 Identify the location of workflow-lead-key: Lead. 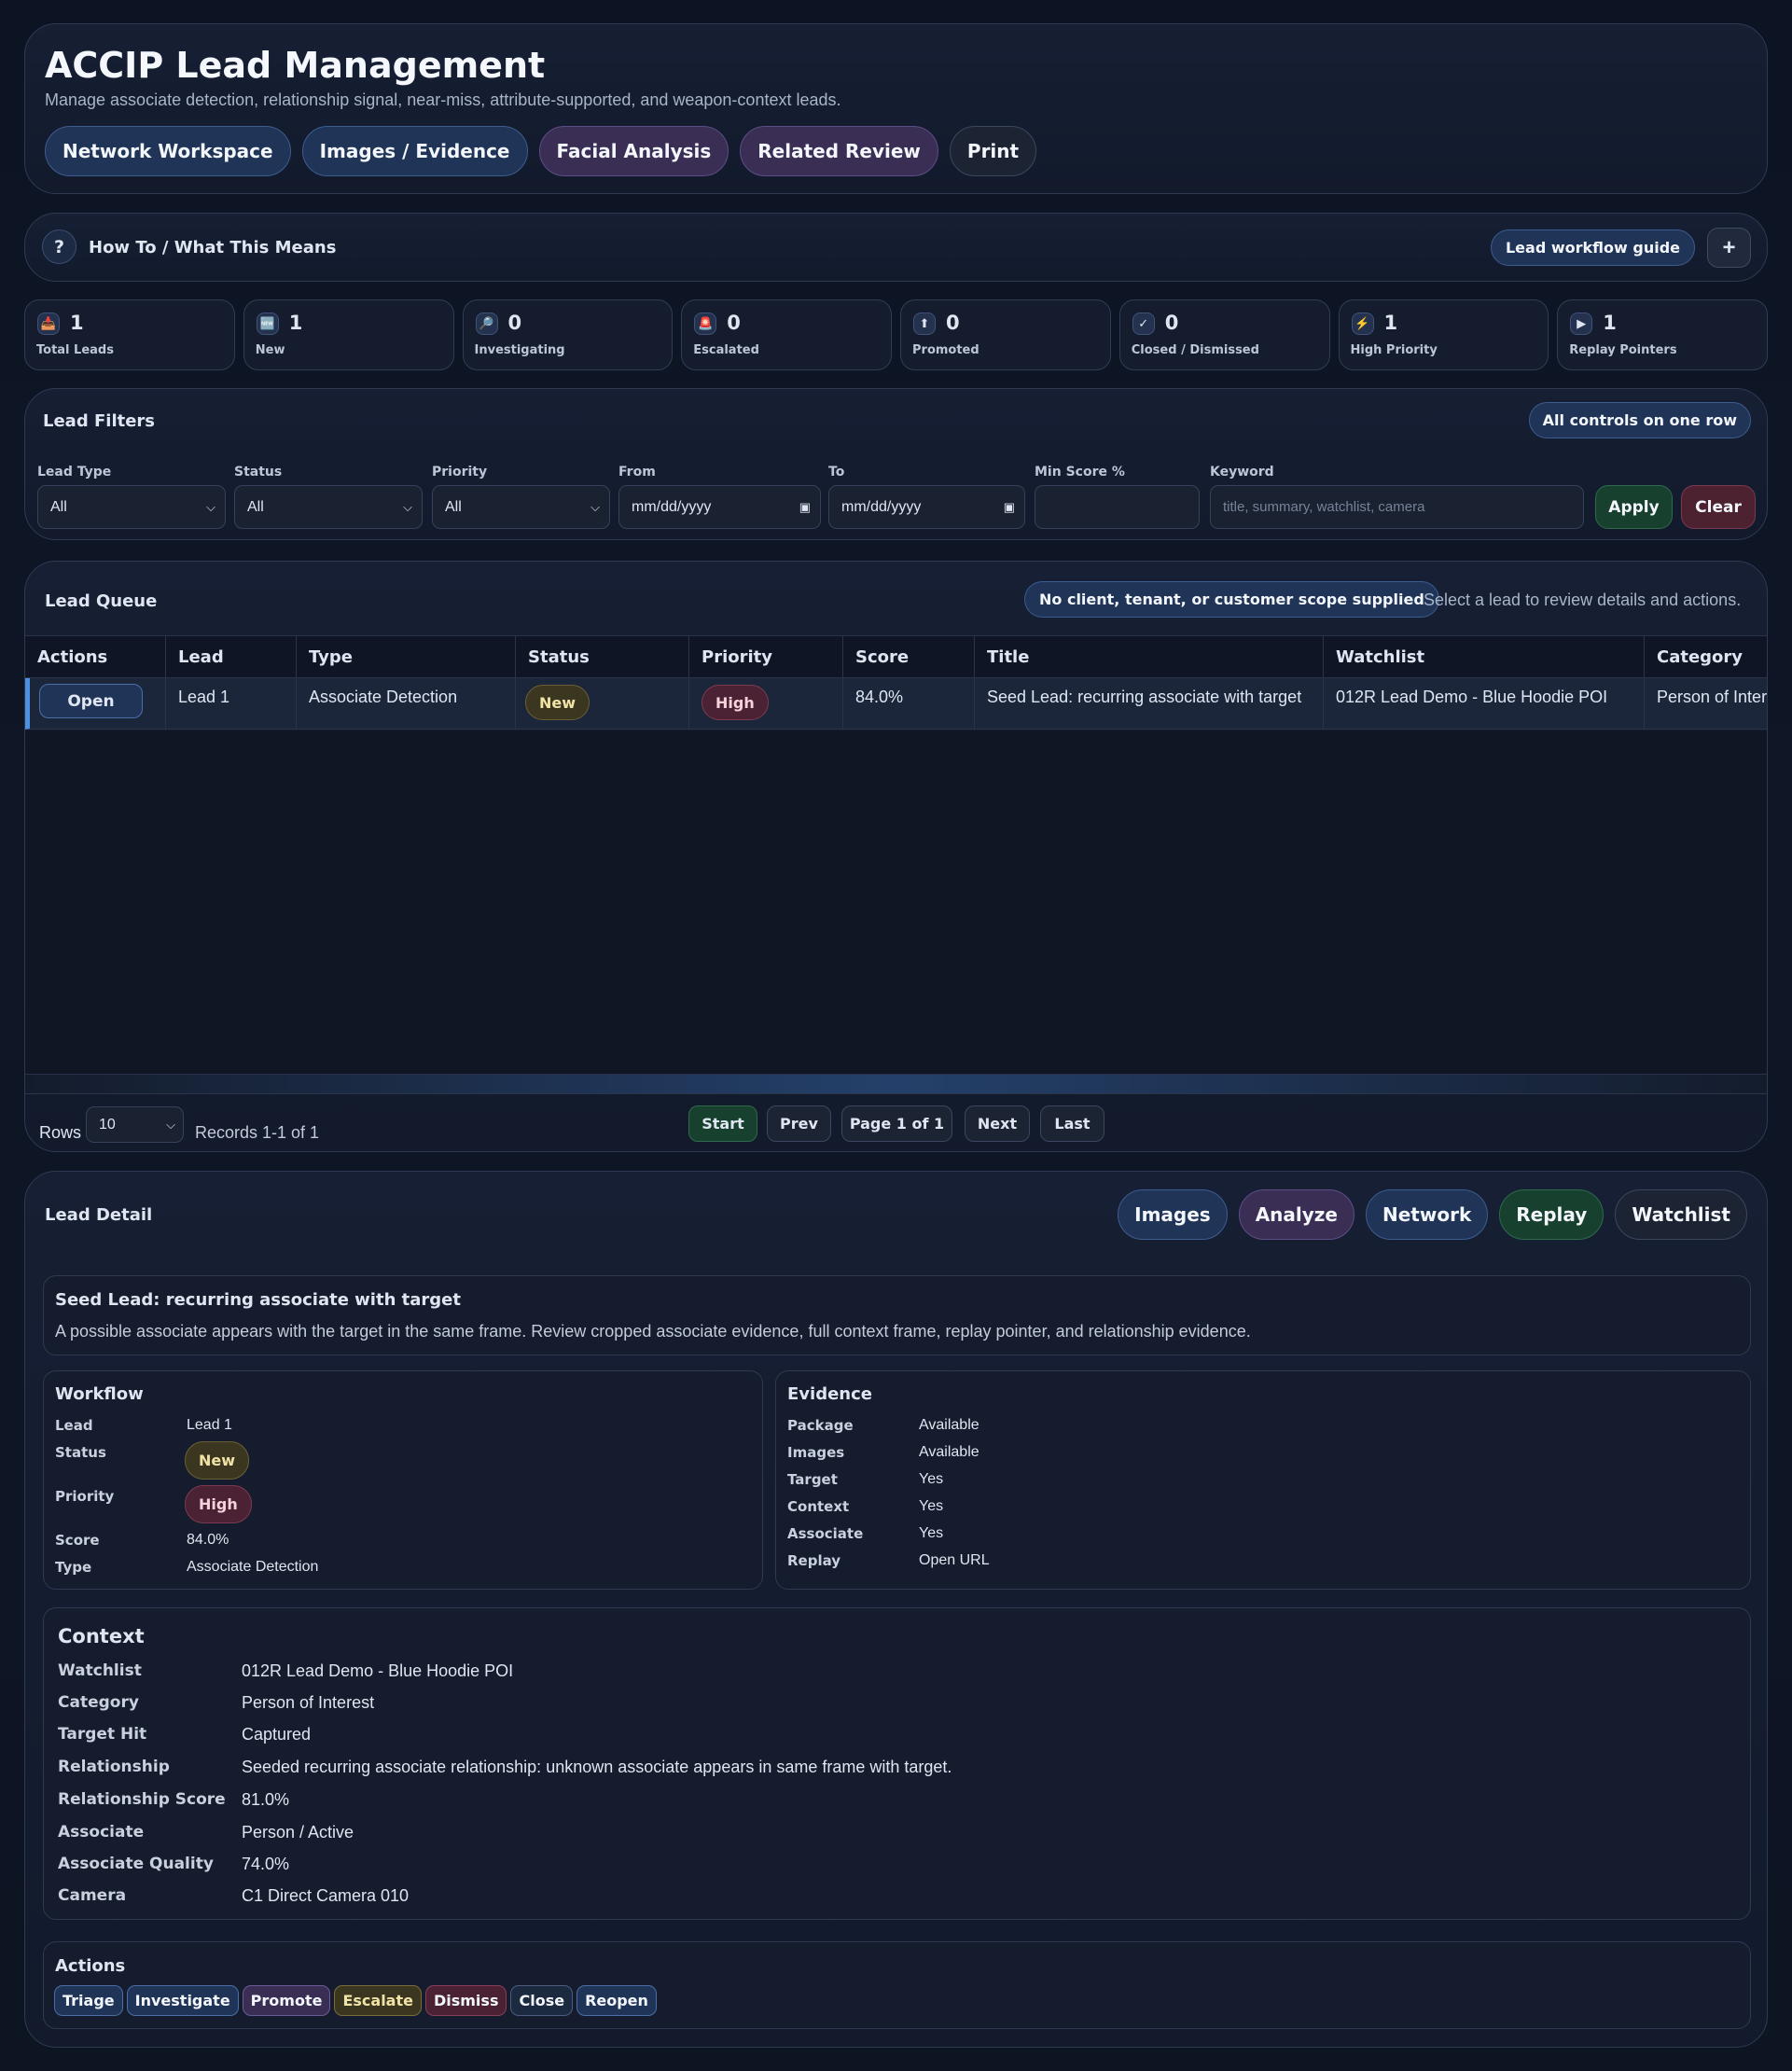
(74, 1425).